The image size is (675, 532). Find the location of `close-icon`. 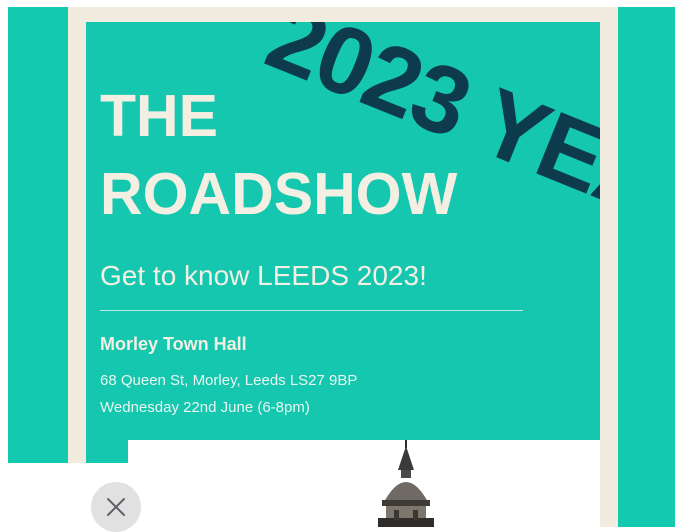

close-icon is located at coordinates (116, 507).